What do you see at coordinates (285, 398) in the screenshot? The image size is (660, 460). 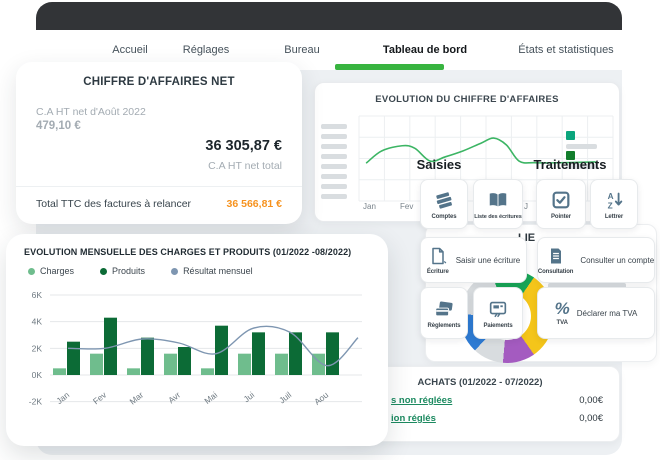 I see `xtick-label: Juil` at bounding box center [285, 398].